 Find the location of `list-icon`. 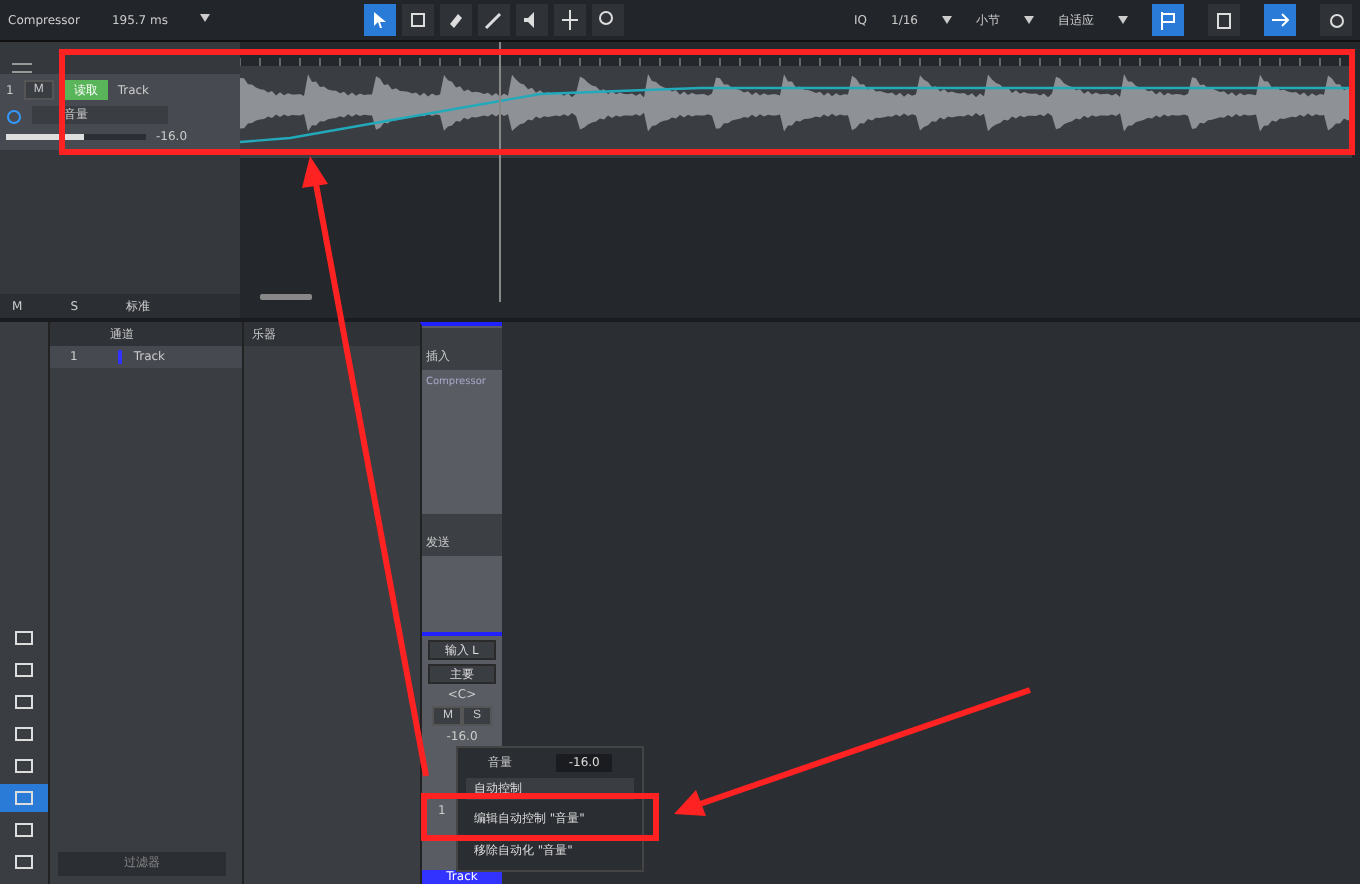

list-icon is located at coordinates (22, 68).